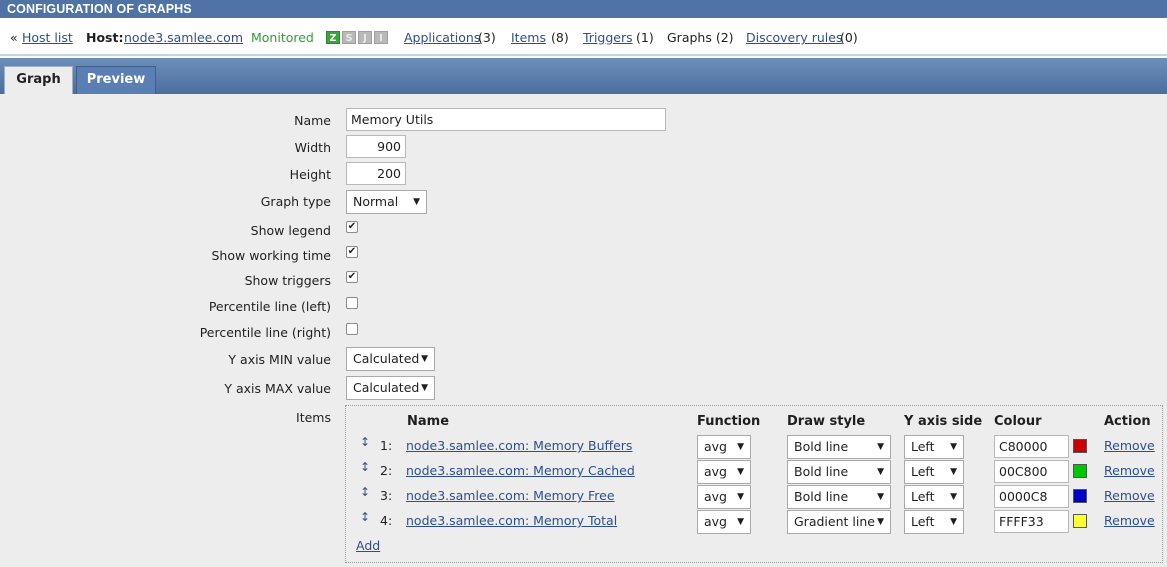 This screenshot has width=1167, height=567. What do you see at coordinates (520, 470) in the screenshot?
I see `item-name-link: node3.samlee.com: Memory Cached` at bounding box center [520, 470].